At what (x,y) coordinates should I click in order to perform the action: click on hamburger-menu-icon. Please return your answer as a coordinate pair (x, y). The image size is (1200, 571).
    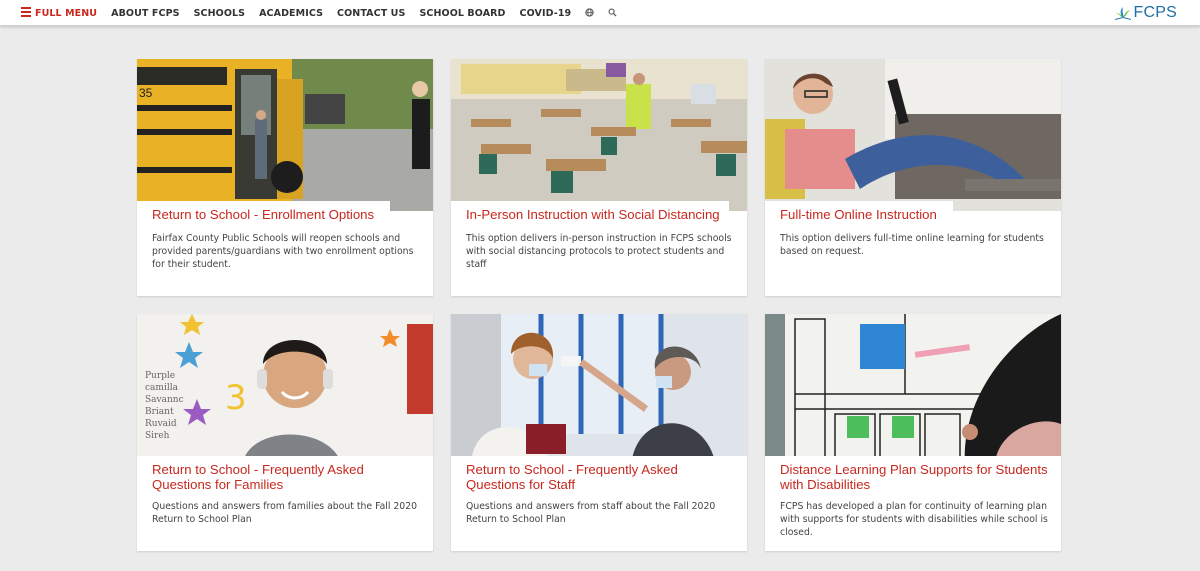
    Looking at the image, I should click on (26, 12).